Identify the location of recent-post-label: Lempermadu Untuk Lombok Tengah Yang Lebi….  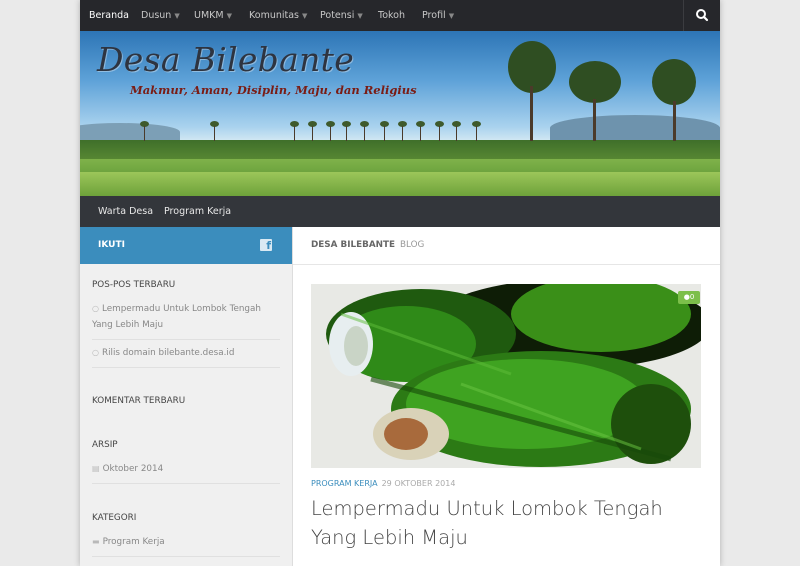
(176, 317).